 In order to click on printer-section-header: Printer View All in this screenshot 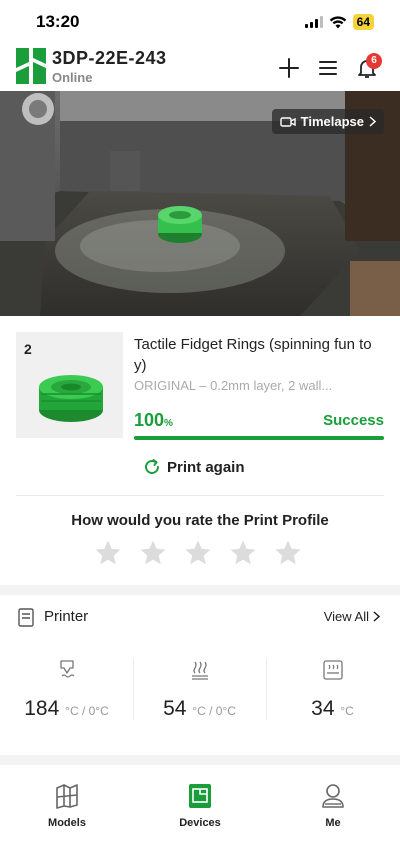, I will do `click(200, 618)`.